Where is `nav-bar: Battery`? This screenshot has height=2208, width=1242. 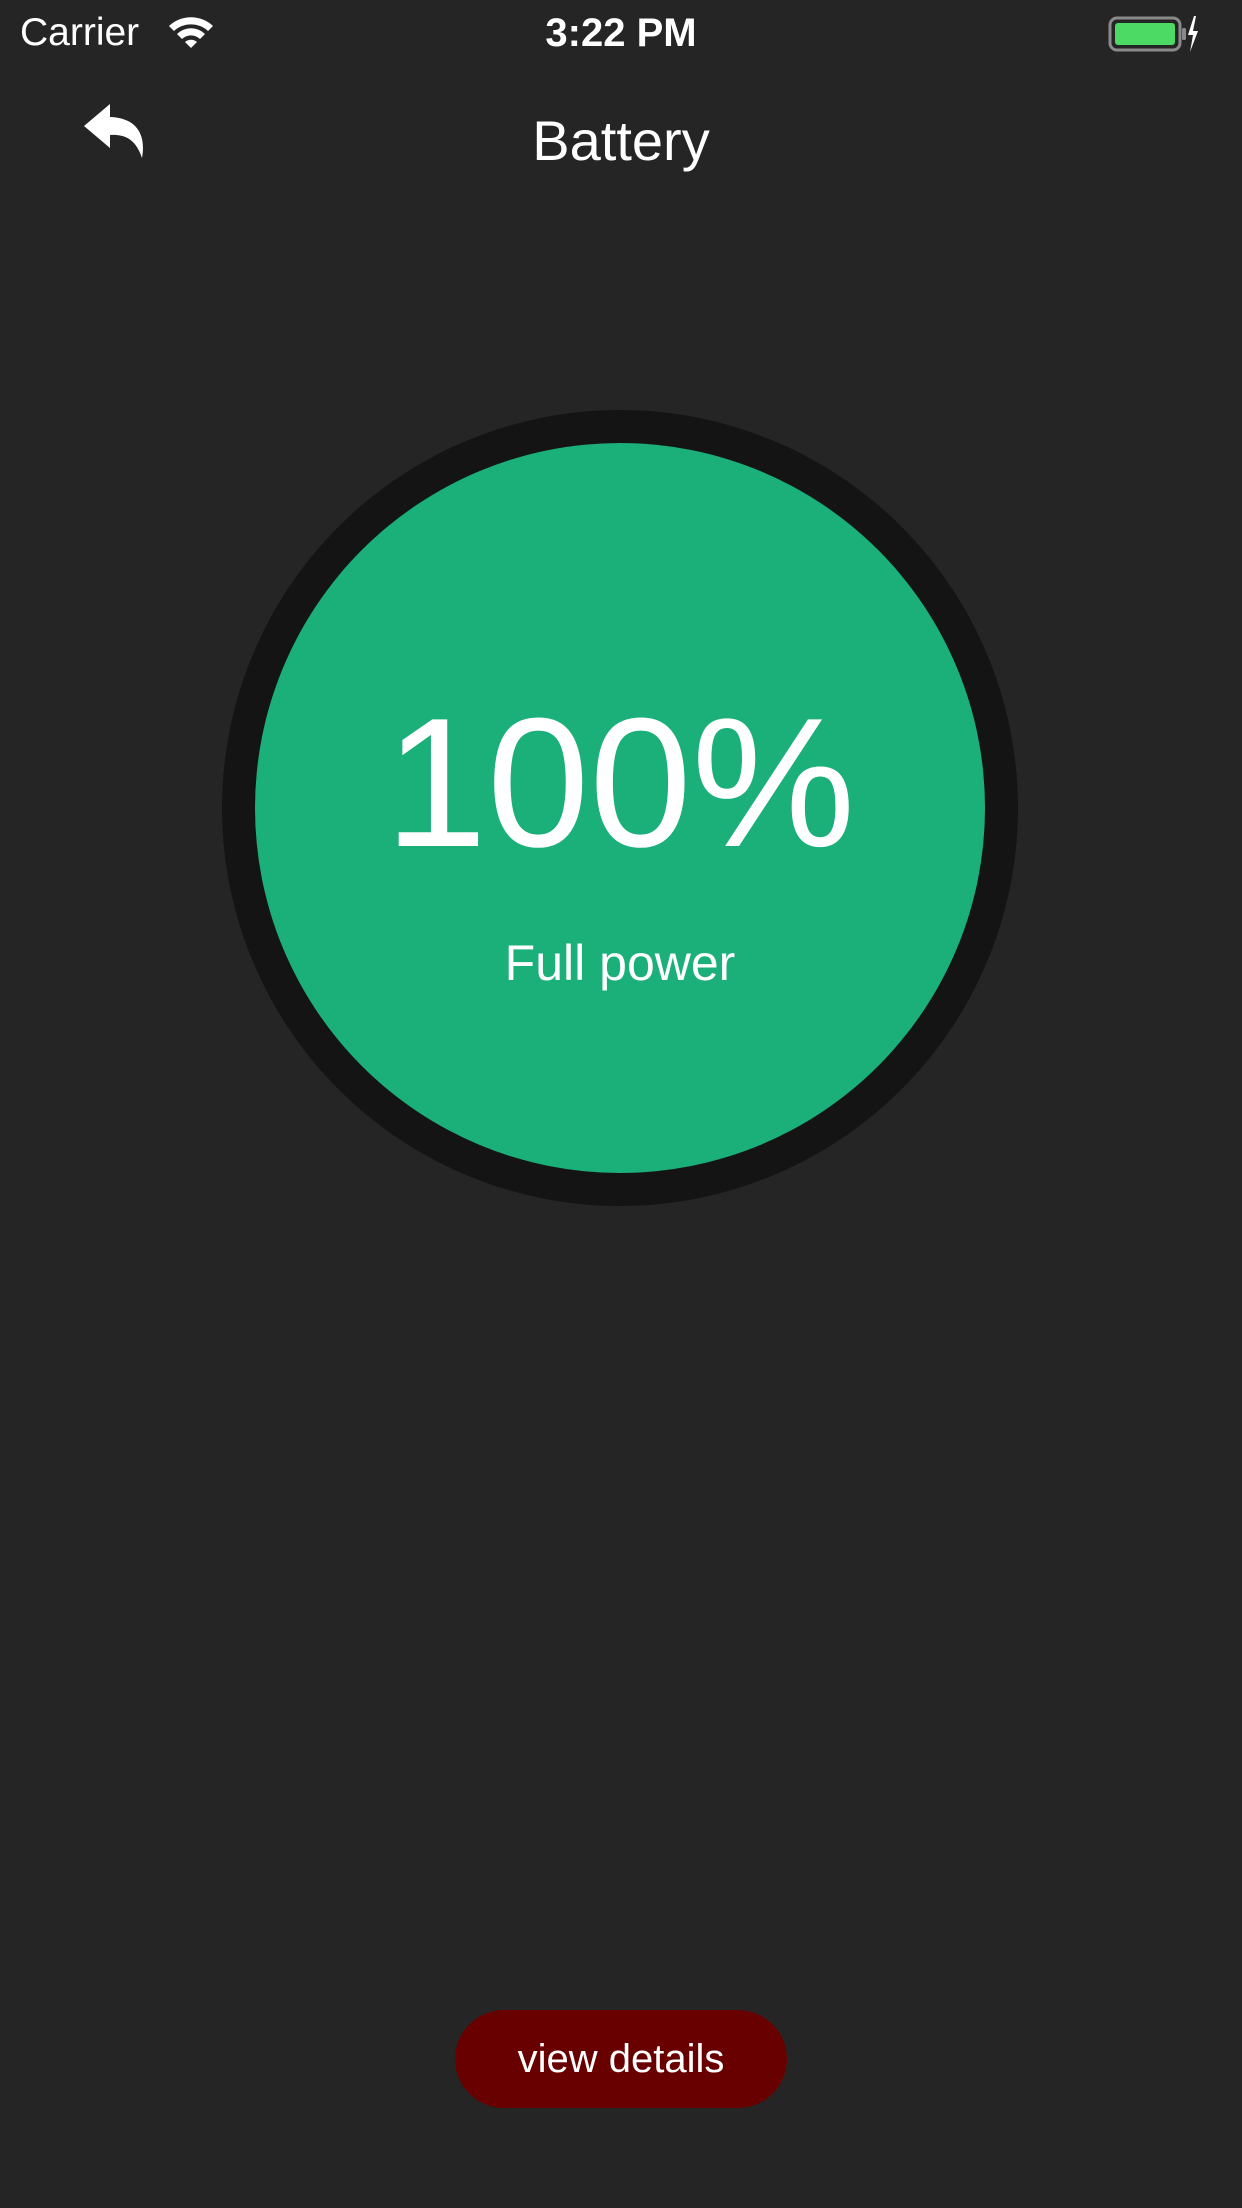 nav-bar: Battery is located at coordinates (621, 140).